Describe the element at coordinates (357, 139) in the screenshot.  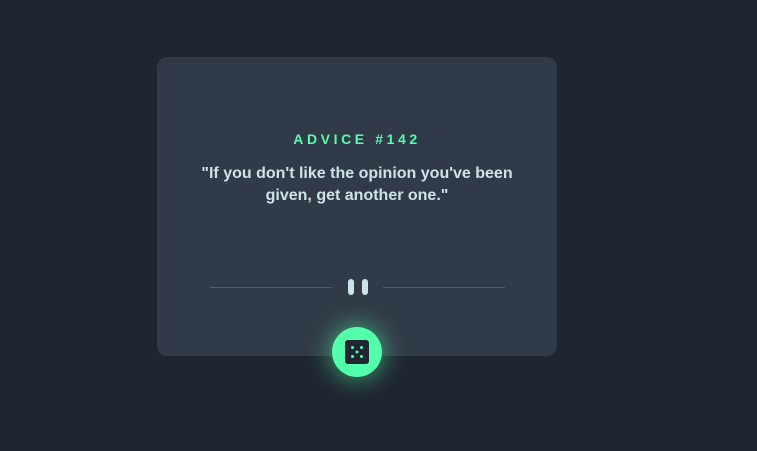
I see `advice-id: ADVICE #142` at that location.